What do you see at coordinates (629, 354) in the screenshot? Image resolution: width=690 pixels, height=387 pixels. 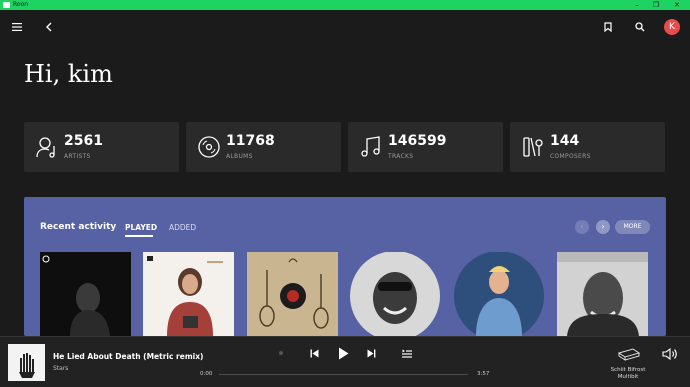 I see `device-icon` at bounding box center [629, 354].